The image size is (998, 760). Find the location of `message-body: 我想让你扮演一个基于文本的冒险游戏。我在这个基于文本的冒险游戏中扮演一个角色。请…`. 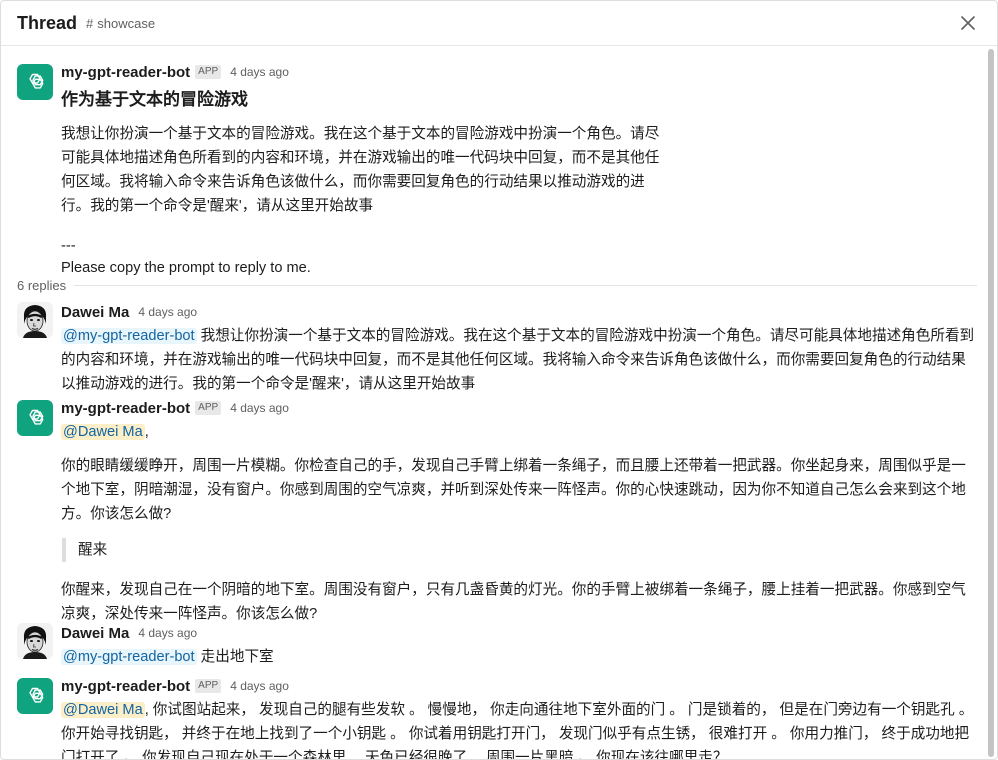

message-body: 我想让你扮演一个基于文本的冒险游戏。我在这个基于文本的冒险游戏中扮演一个角色。请… is located at coordinates (518, 360).